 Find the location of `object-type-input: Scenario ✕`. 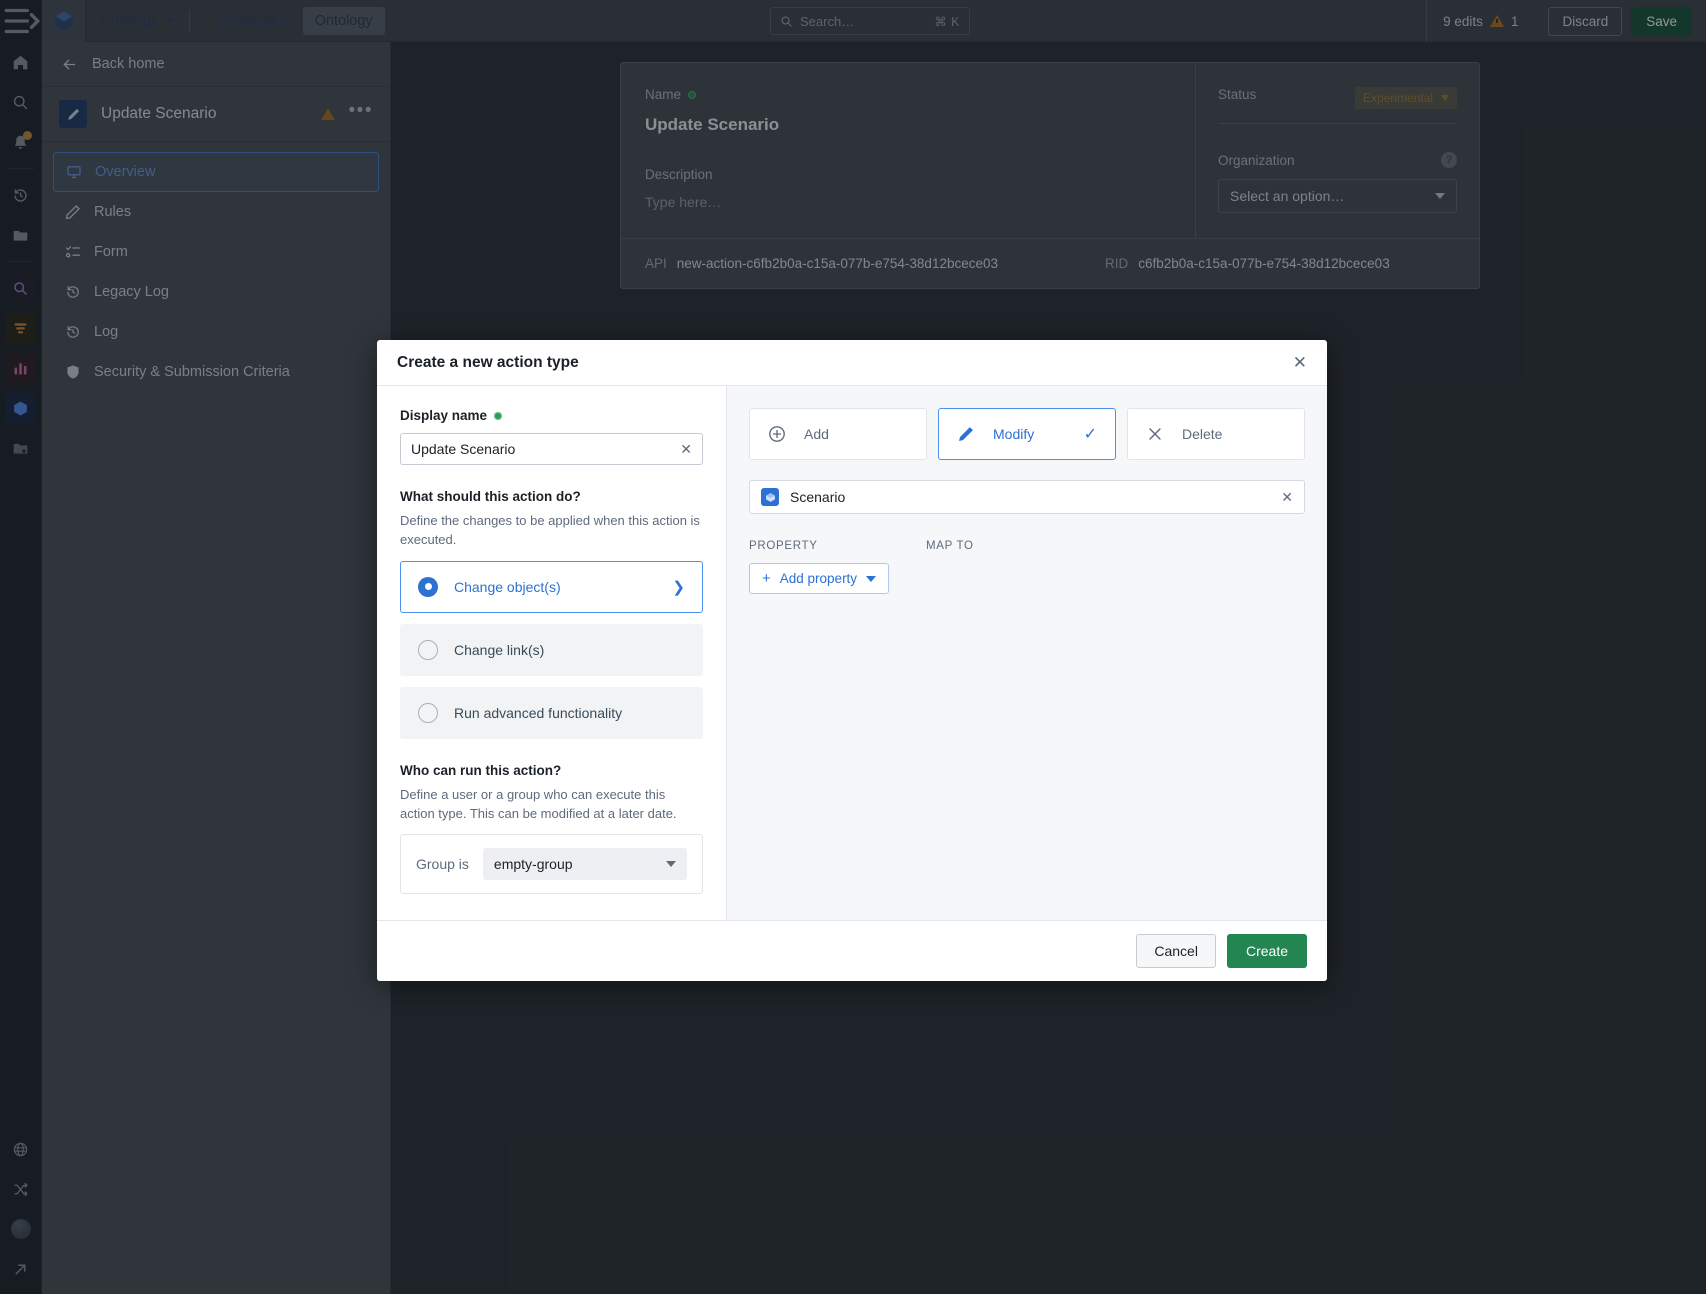

object-type-input: Scenario ✕ is located at coordinates (1027, 497).